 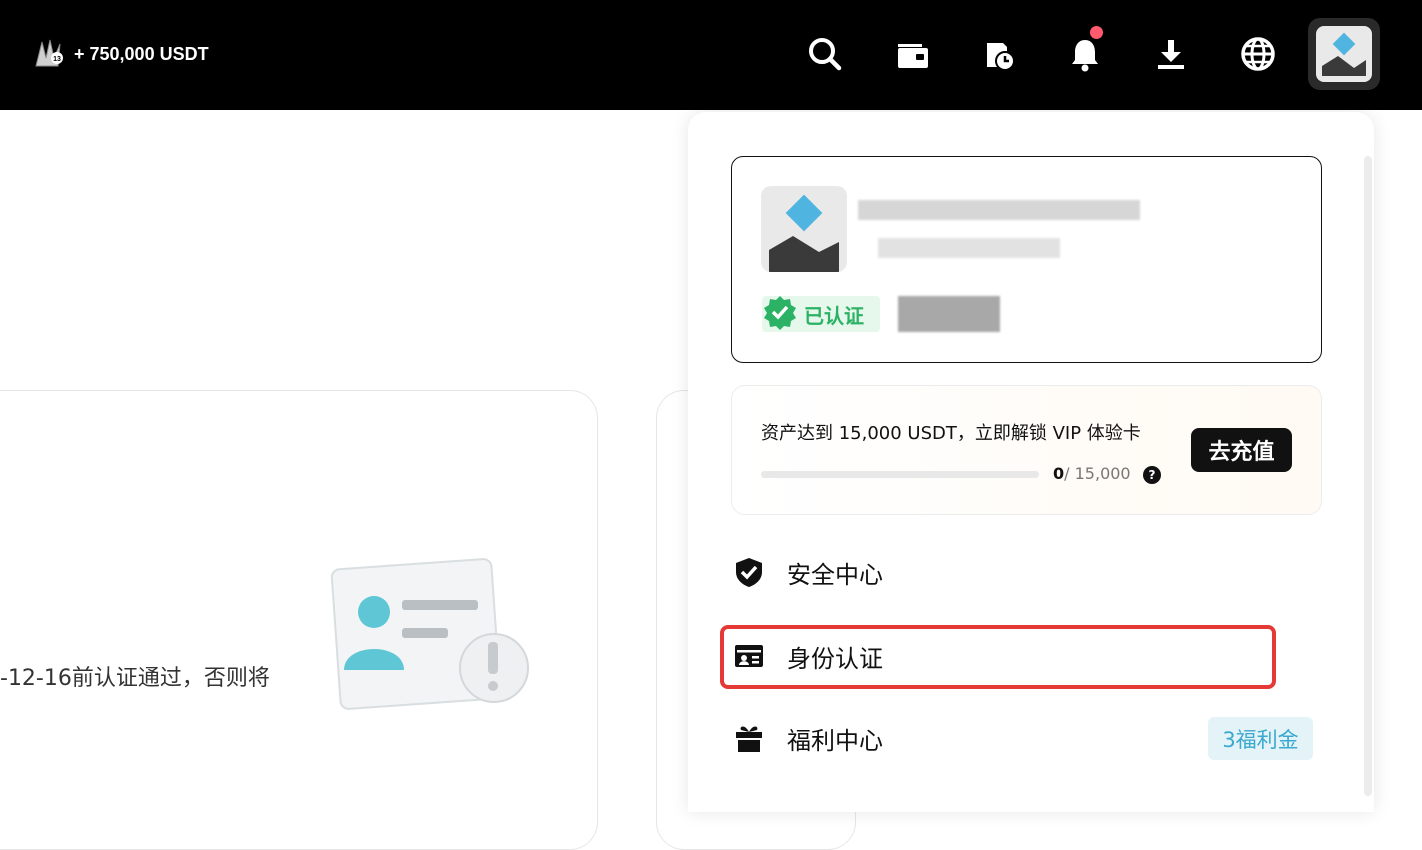 I want to click on wallet-icon, so click(x=912, y=54).